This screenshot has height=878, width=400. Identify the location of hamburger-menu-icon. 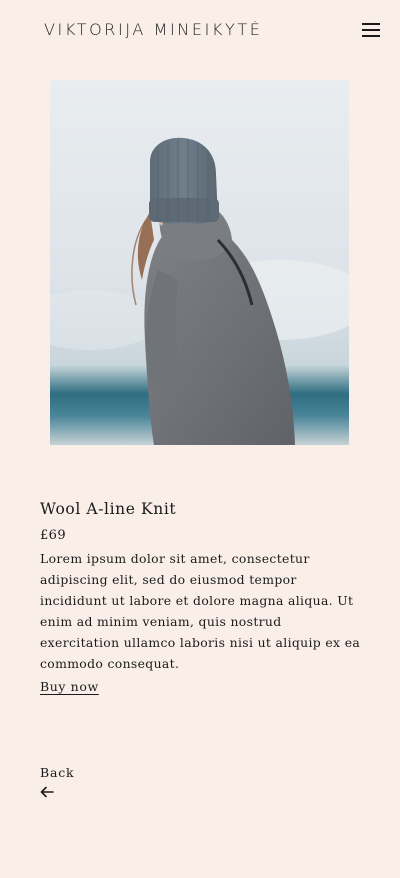
(371, 30).